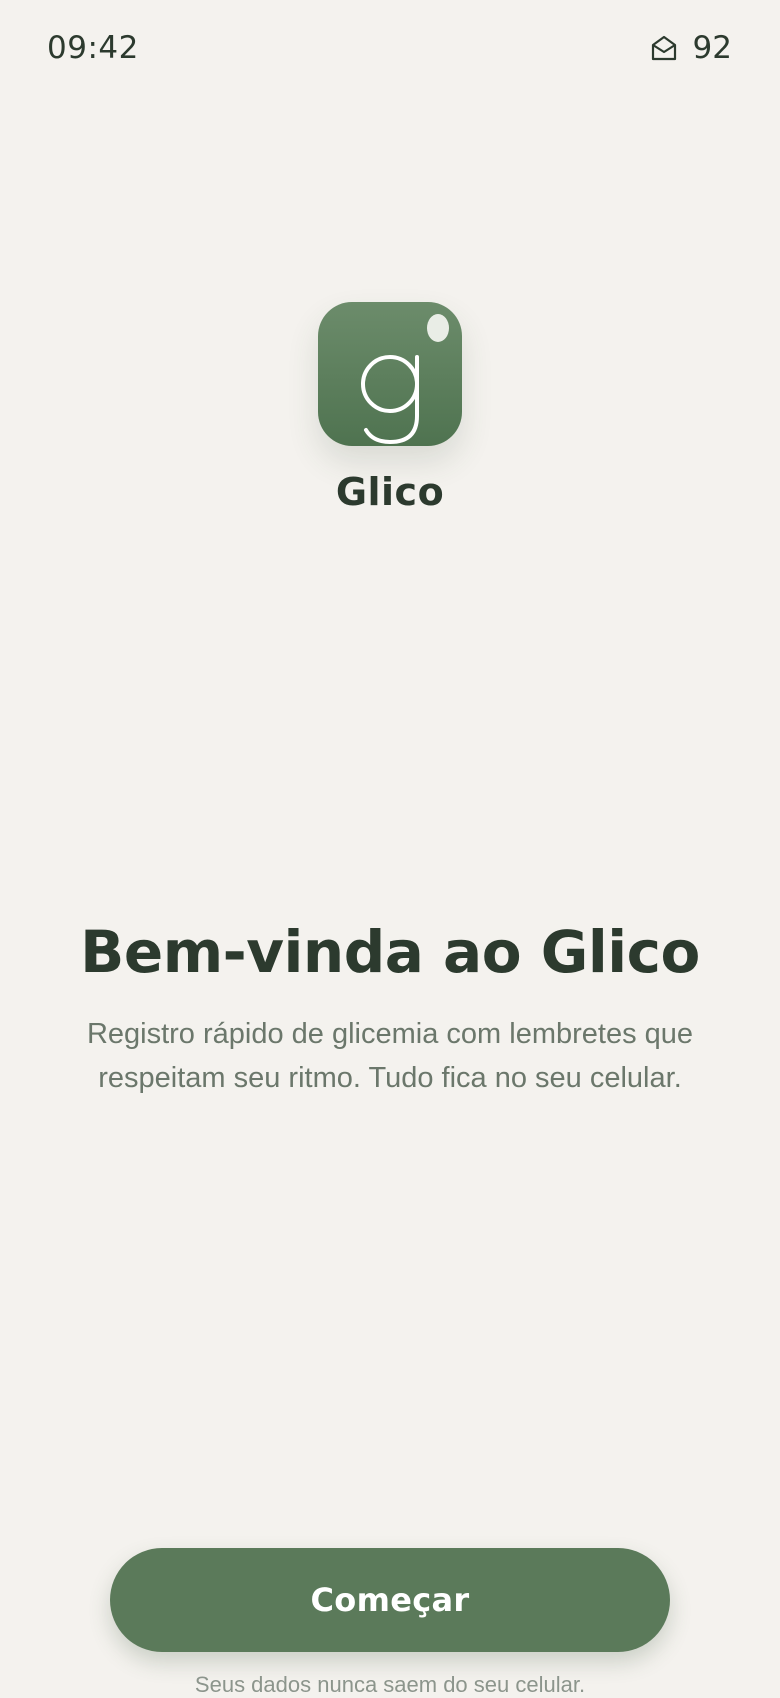  Describe the element at coordinates (390, 952) in the screenshot. I see `welcome-title: Bem-vinda ao Glico` at that location.